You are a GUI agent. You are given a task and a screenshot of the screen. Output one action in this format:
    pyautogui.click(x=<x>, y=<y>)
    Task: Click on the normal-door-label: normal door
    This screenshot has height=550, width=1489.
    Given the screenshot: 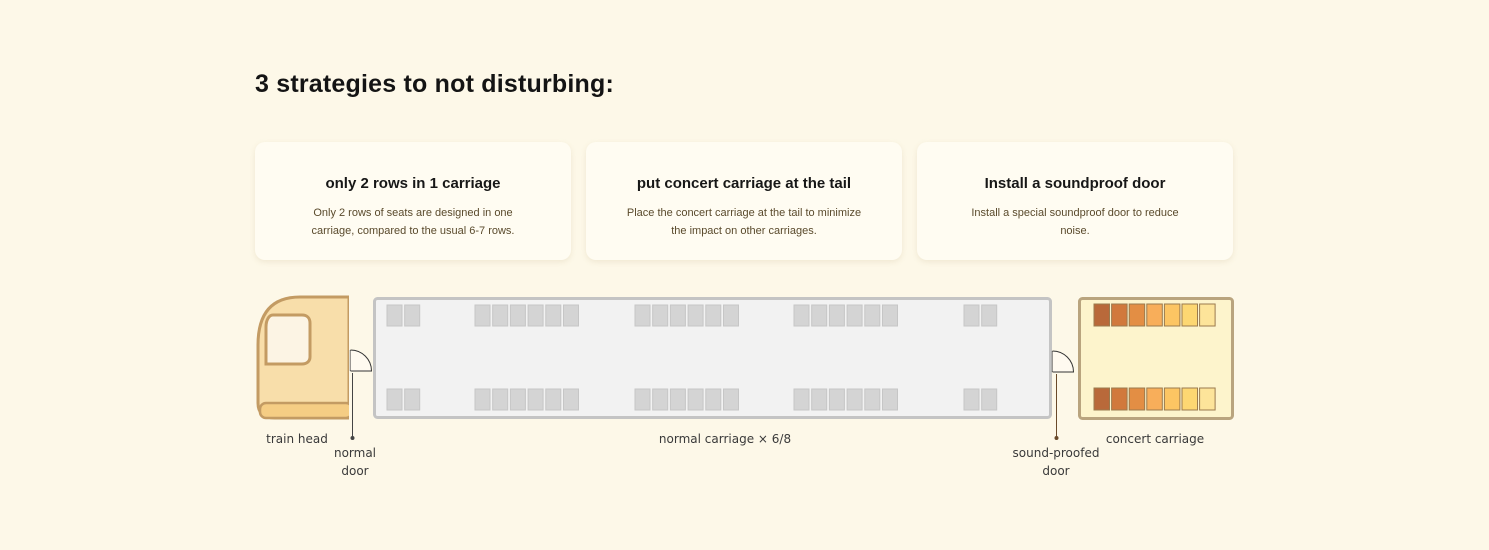 What is the action you would take?
    pyautogui.click(x=355, y=462)
    